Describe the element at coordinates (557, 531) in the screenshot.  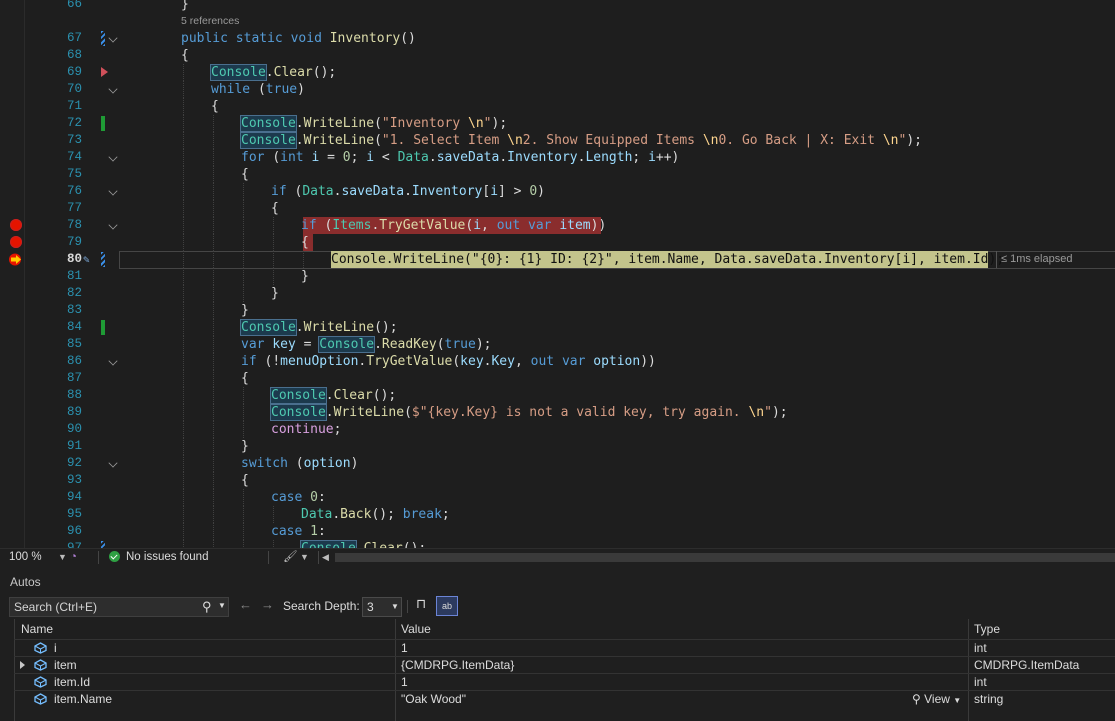
I see `code-line: 96 case 1:` at that location.